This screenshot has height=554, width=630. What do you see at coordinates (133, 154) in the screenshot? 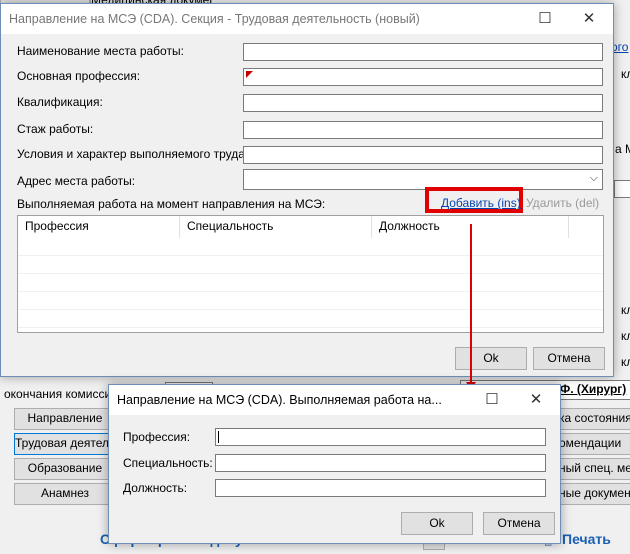
I see `work-conditions-label: Условия и характер выполняемого труда:` at bounding box center [133, 154].